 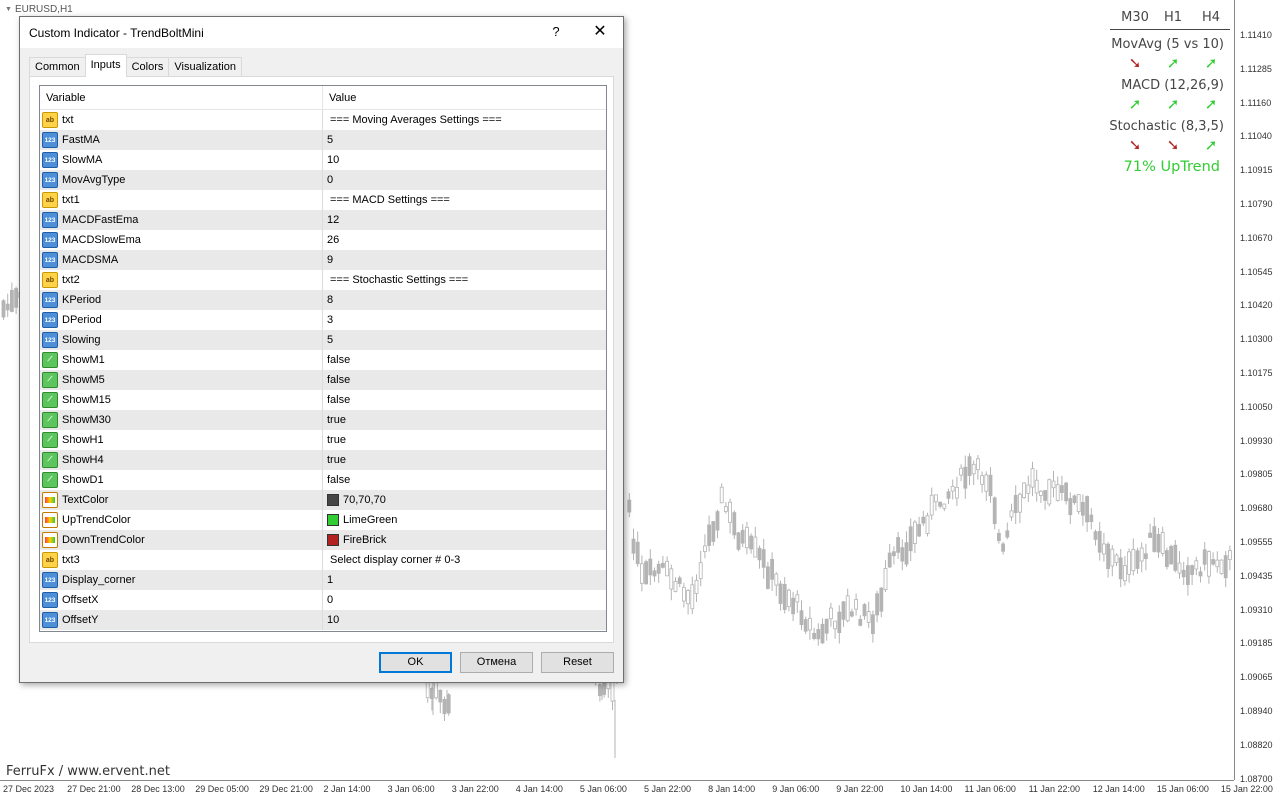 What do you see at coordinates (205, 67) in the screenshot?
I see `tab-visualization: Visualization` at bounding box center [205, 67].